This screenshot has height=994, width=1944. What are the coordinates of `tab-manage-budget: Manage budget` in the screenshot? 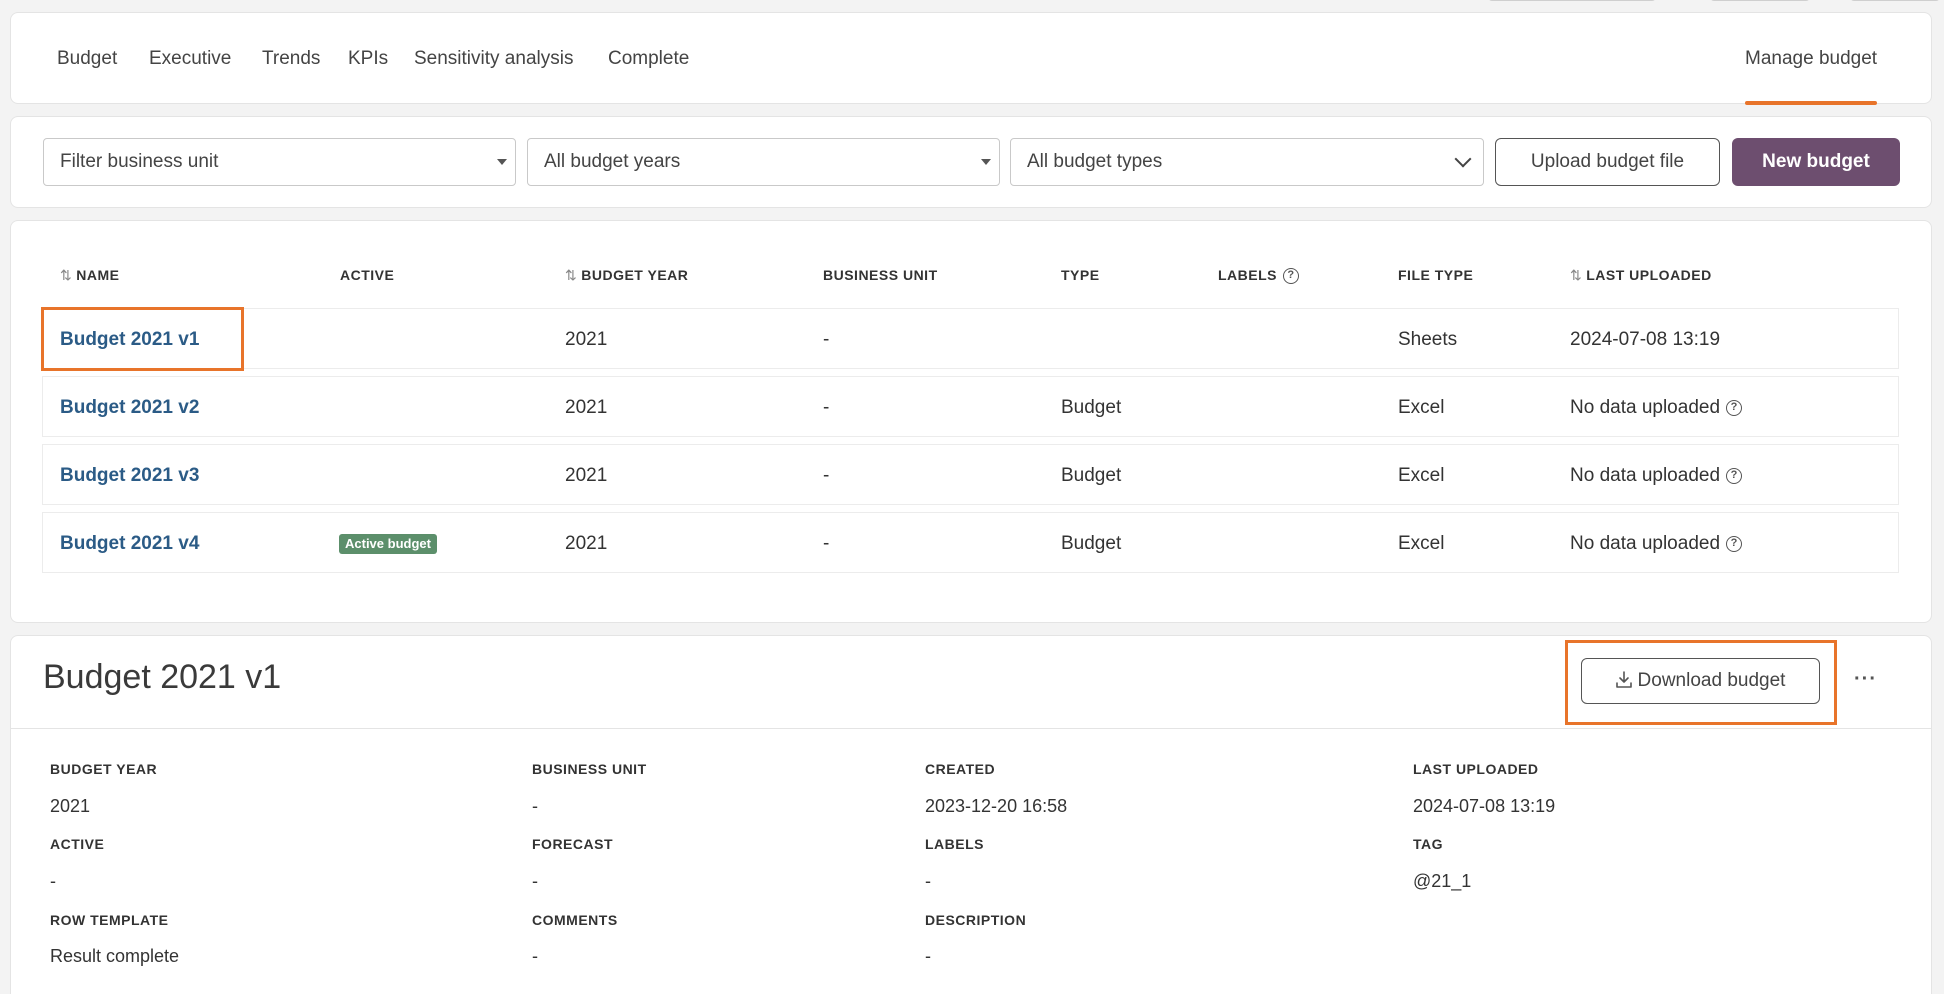 It's located at (1811, 59).